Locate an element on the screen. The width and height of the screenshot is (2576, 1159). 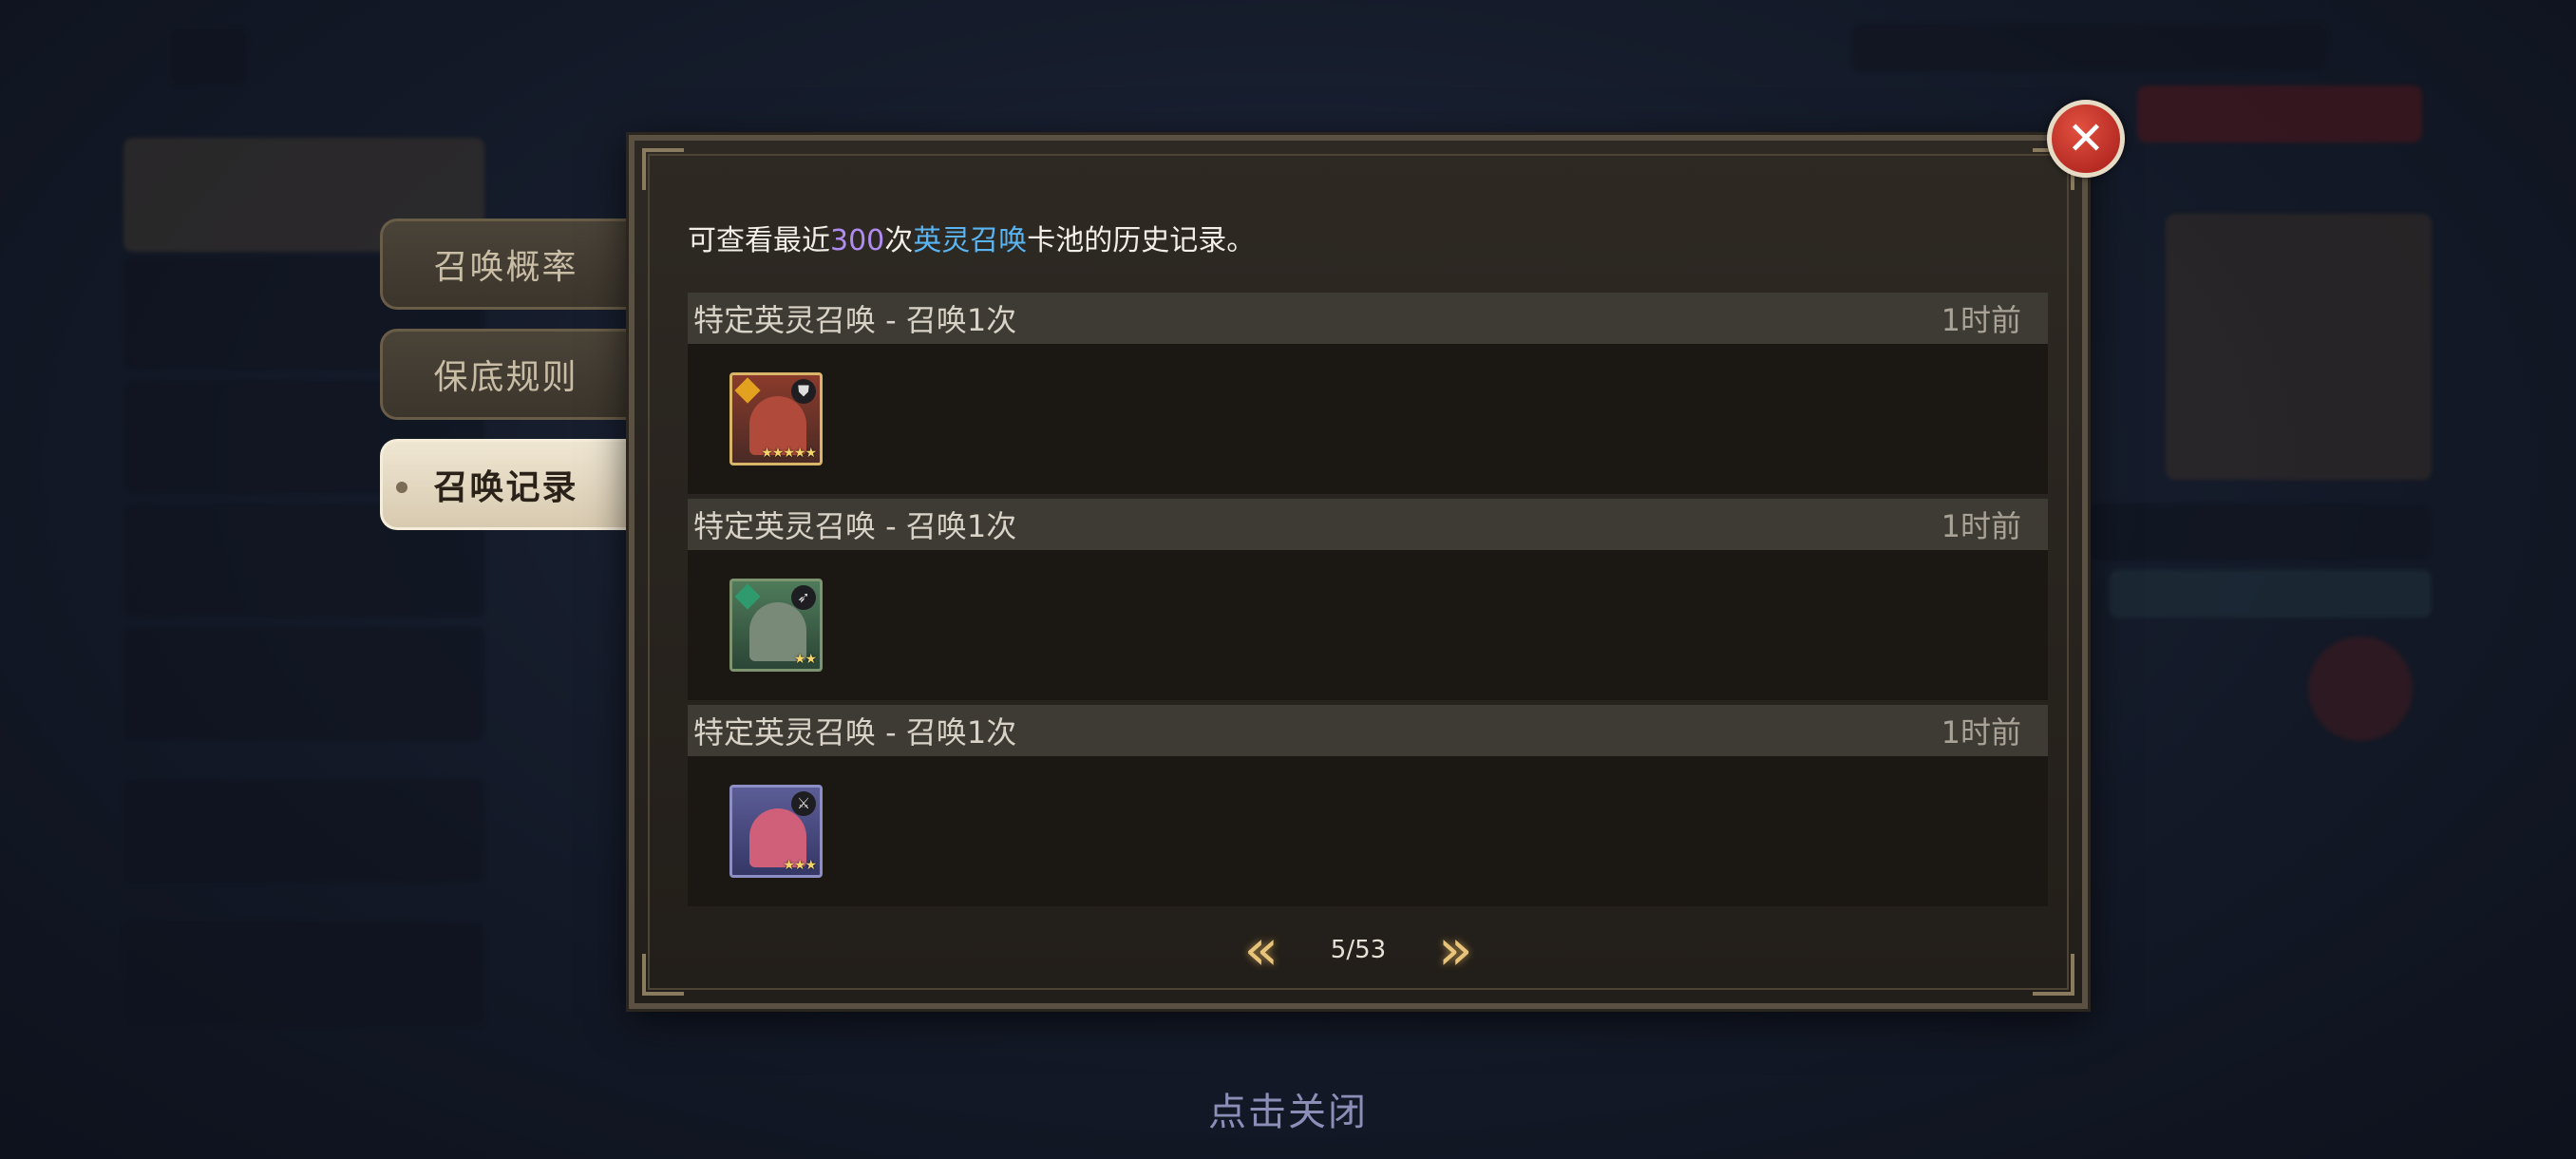
pagination: « 5/53 » is located at coordinates (1358, 950).